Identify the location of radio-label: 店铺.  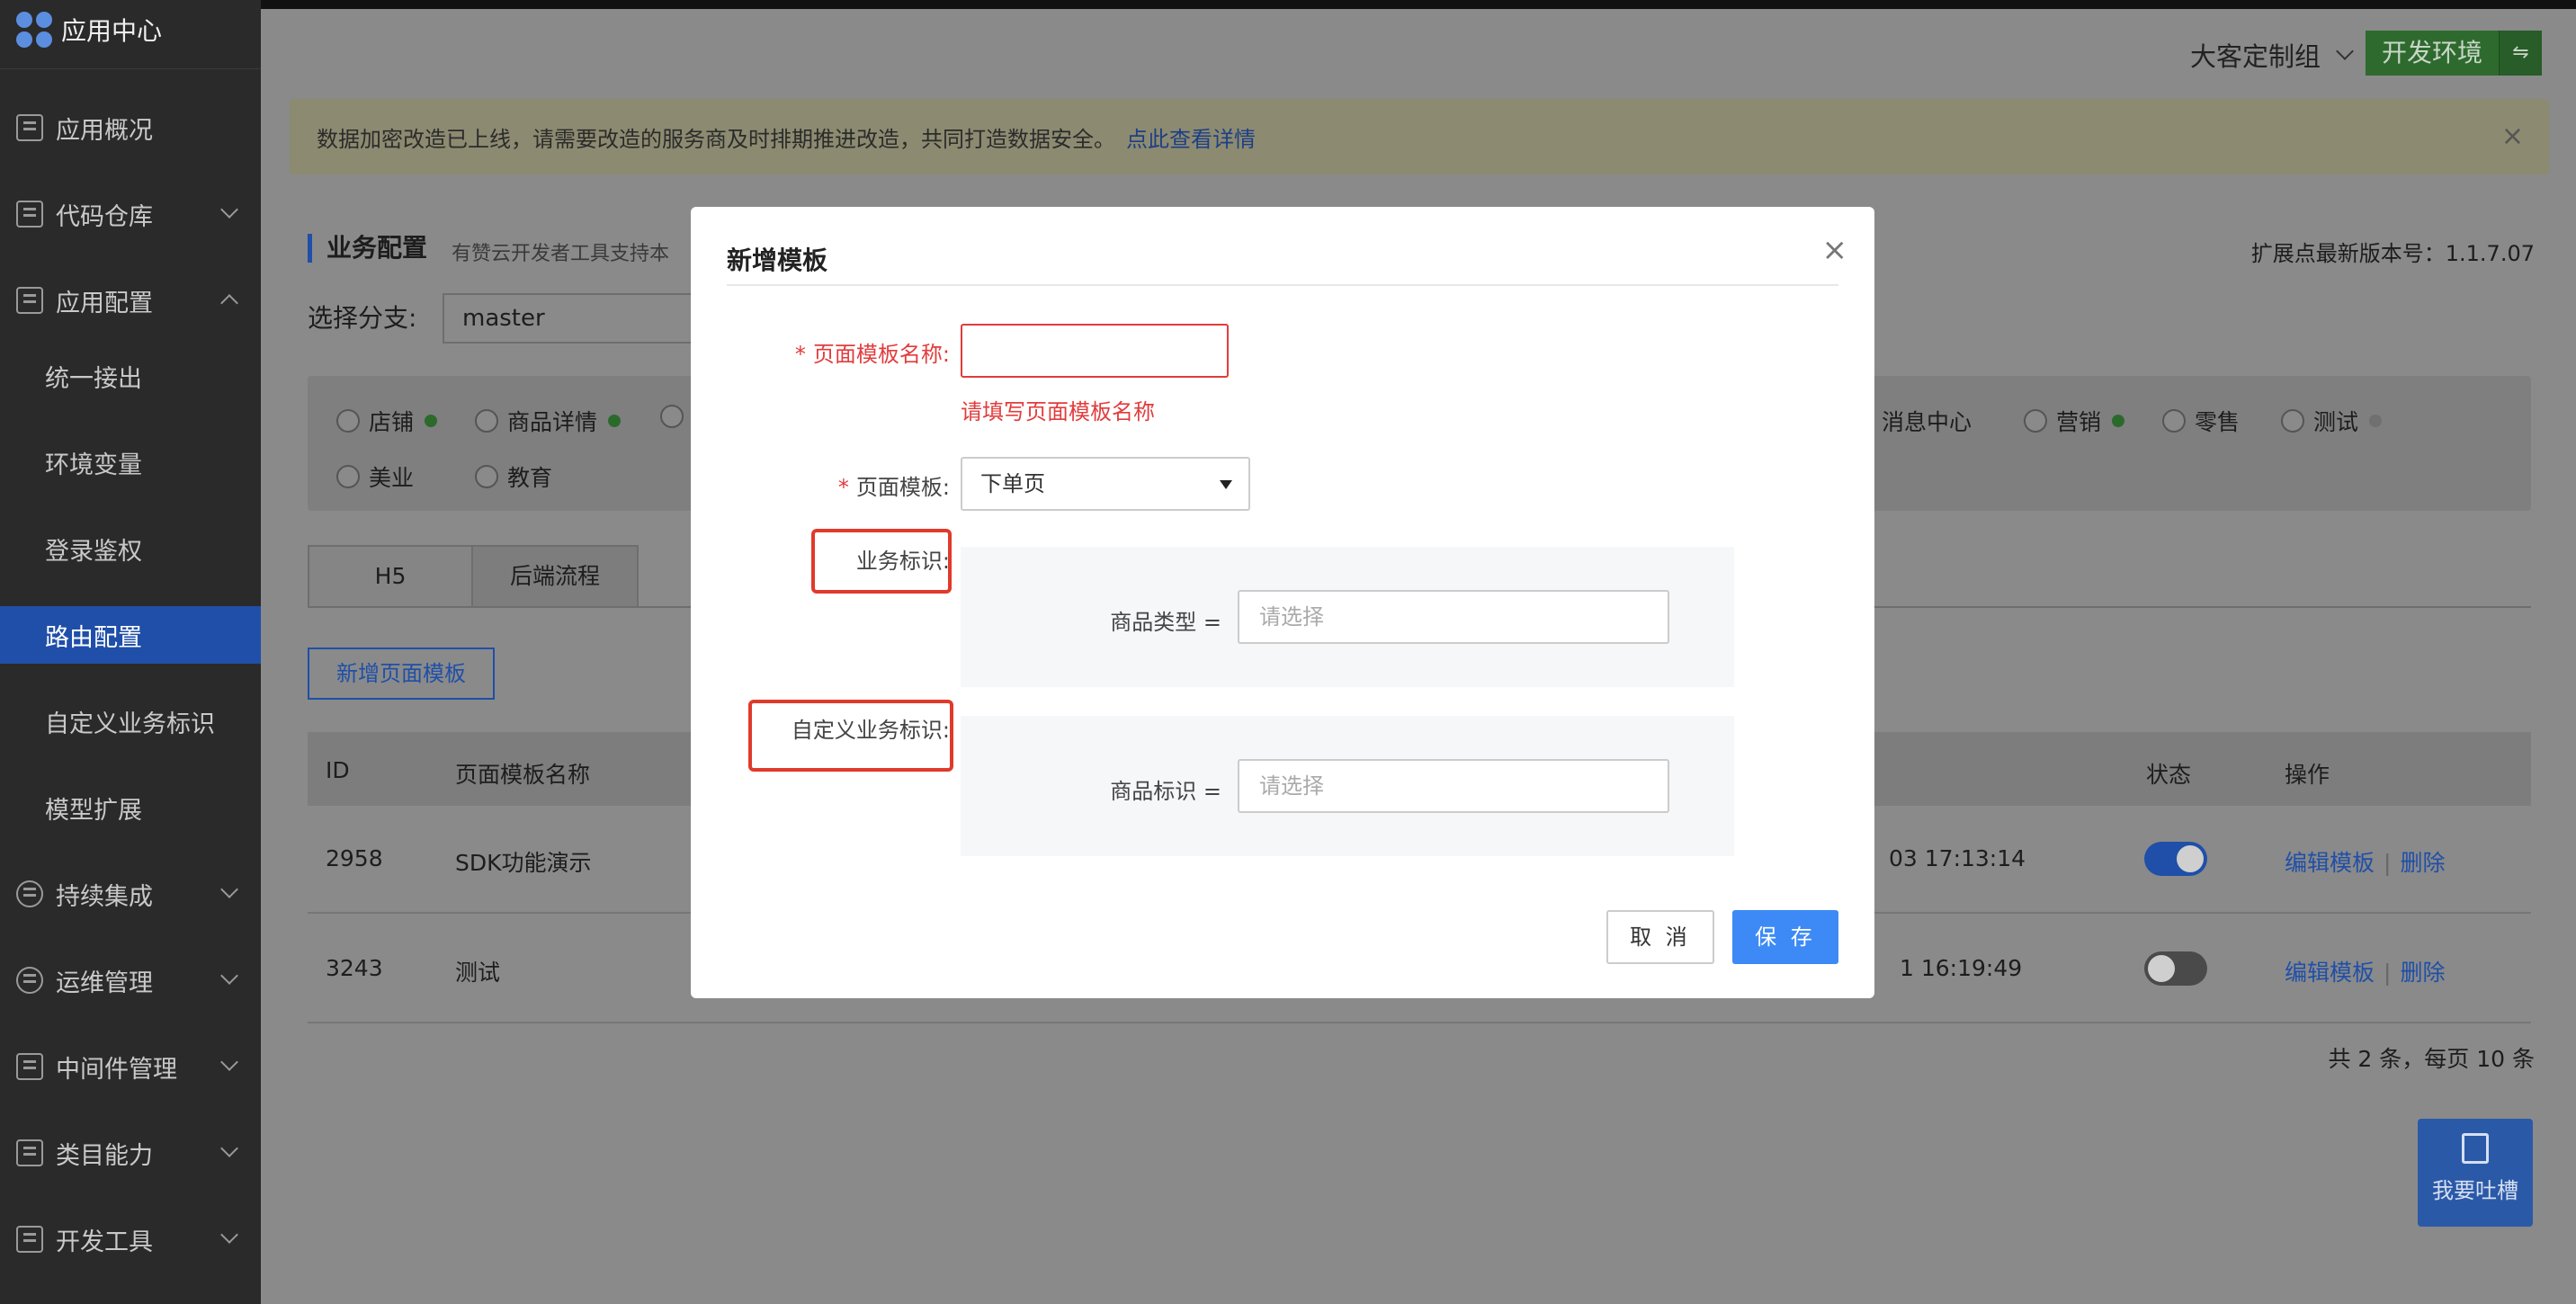
(392, 422).